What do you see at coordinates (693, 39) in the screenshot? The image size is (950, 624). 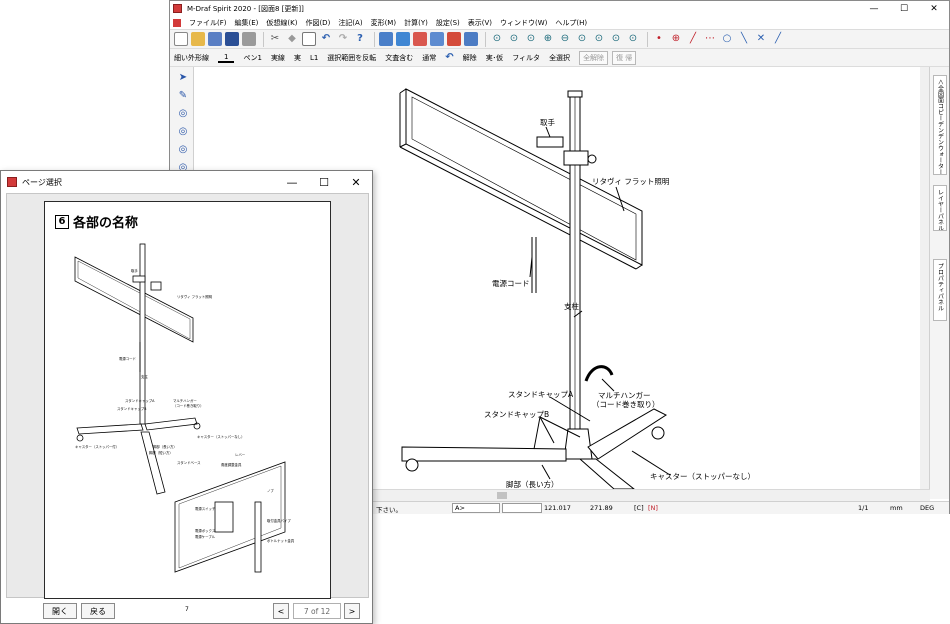 I see `line-icon: ╱` at bounding box center [693, 39].